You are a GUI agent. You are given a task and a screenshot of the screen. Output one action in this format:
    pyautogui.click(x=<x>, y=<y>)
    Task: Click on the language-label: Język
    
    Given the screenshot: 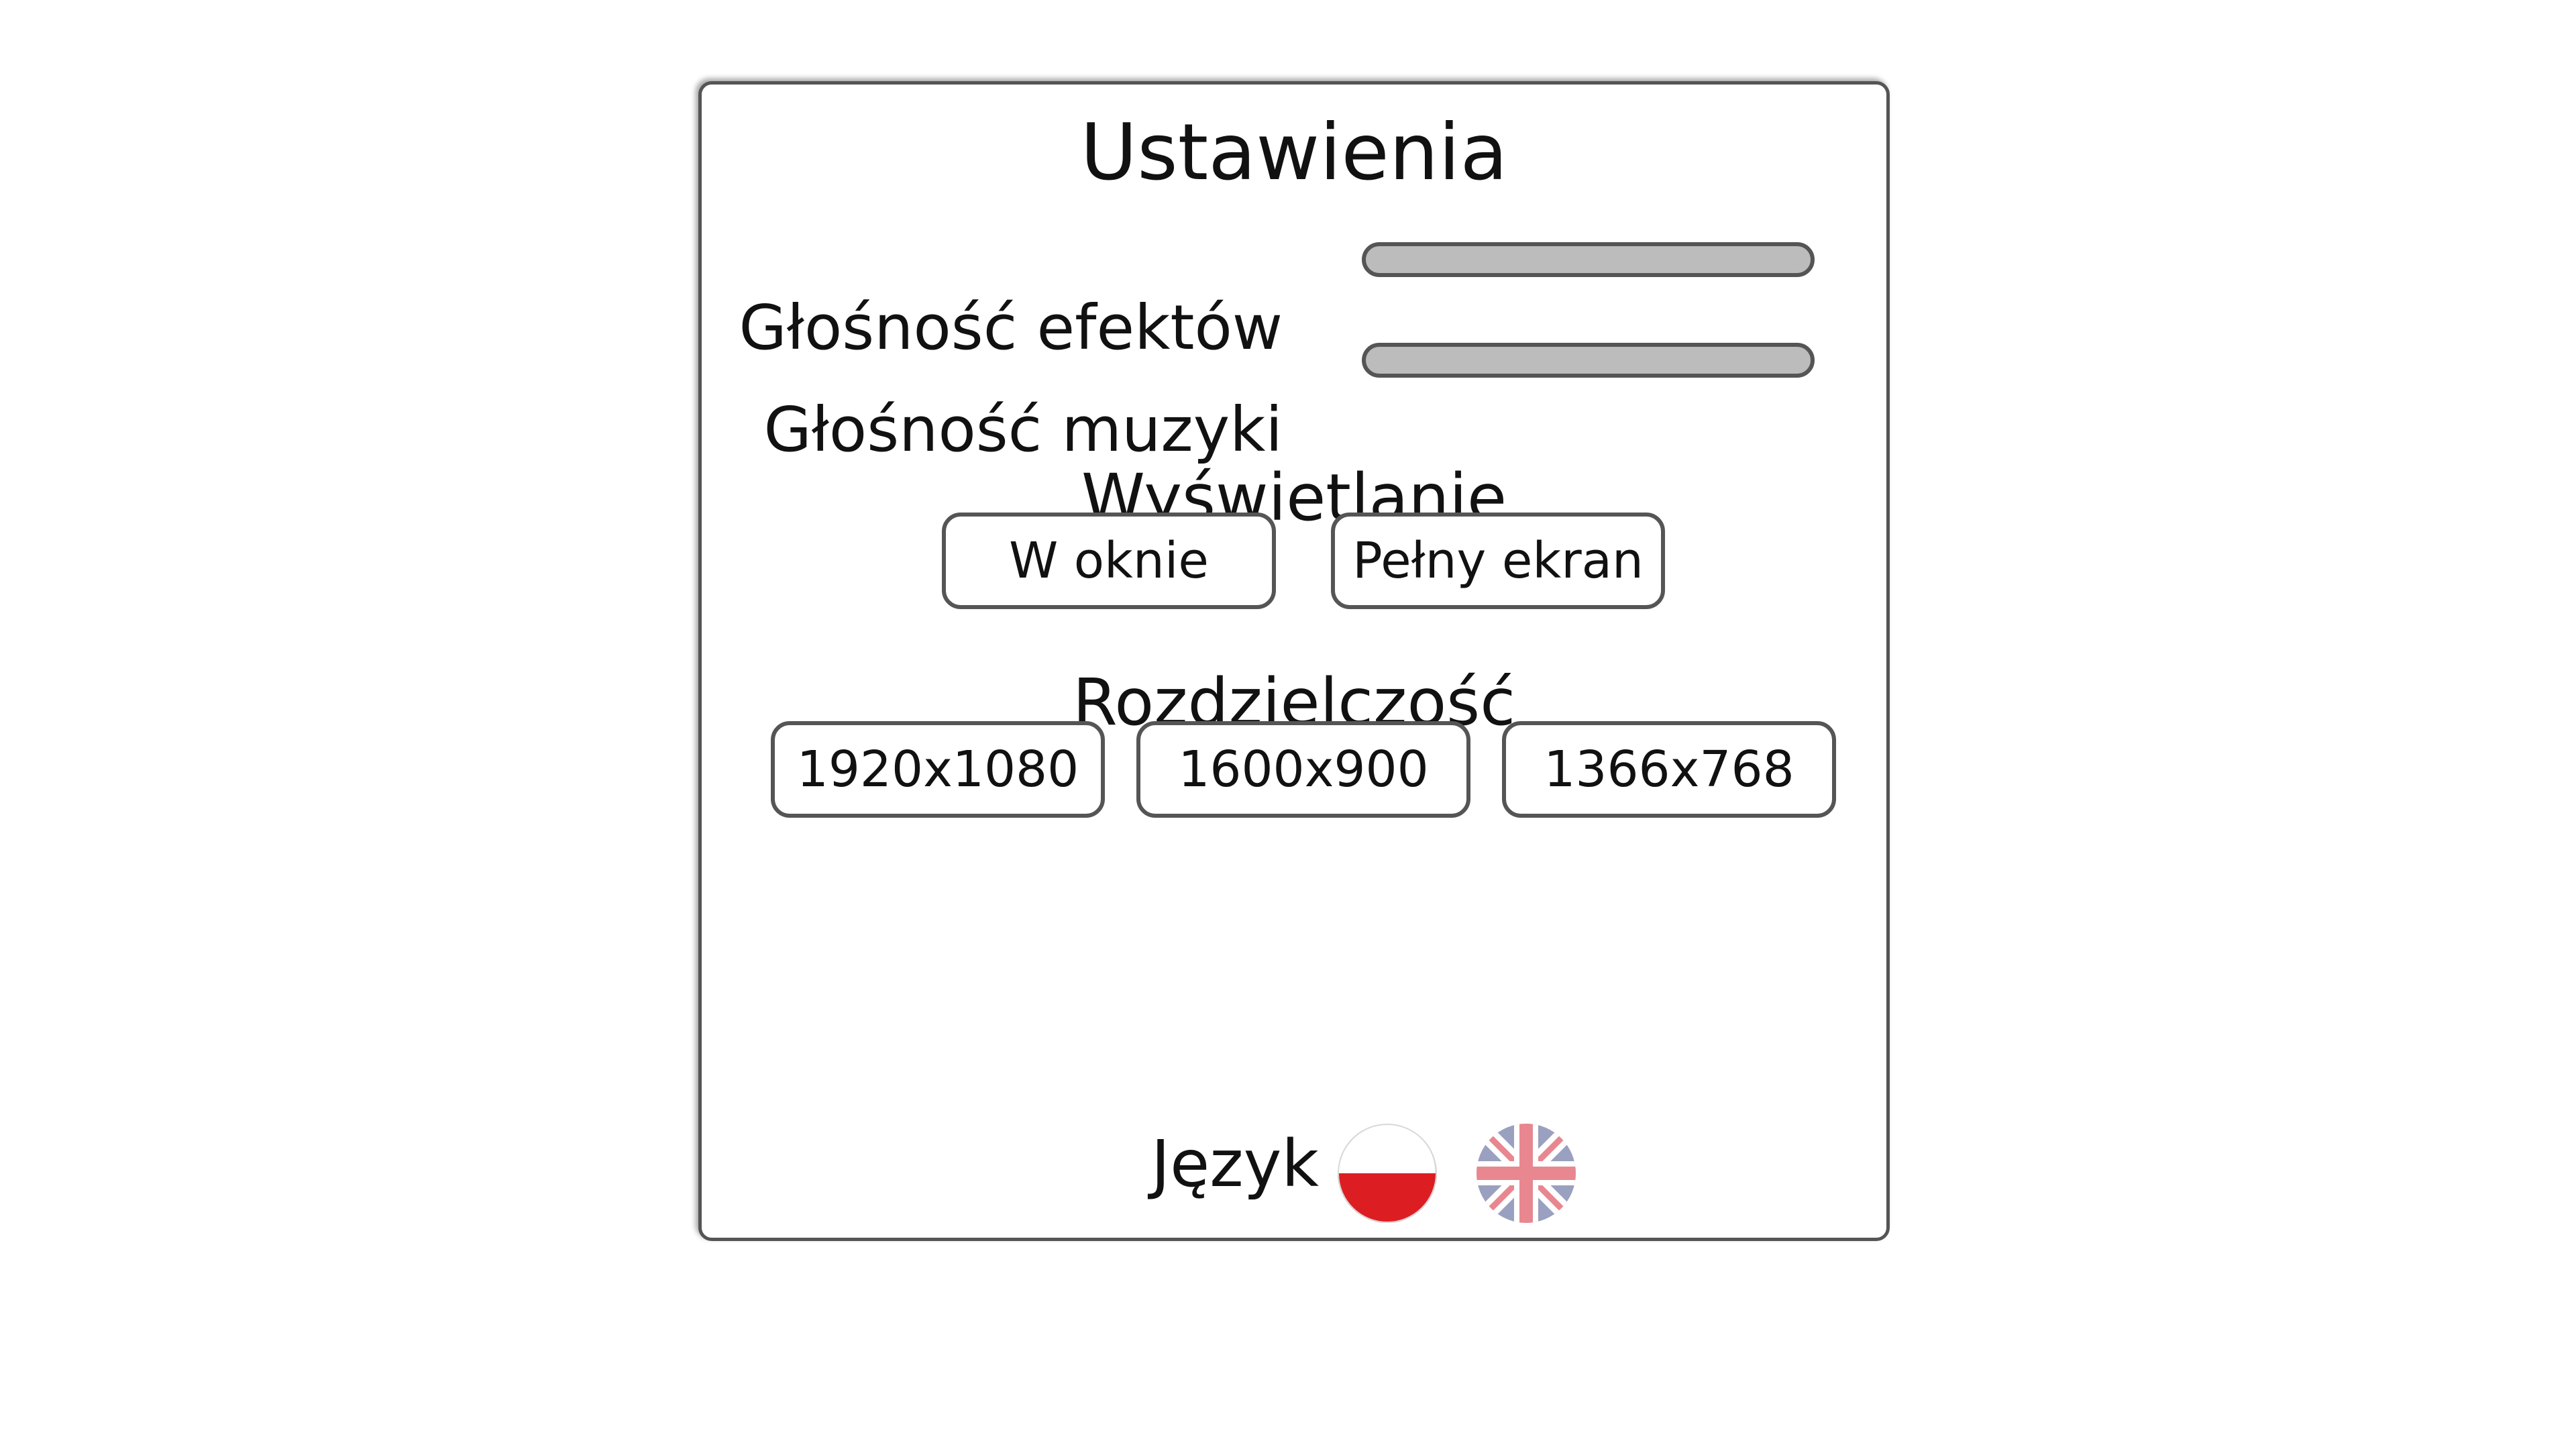 What is the action you would take?
    pyautogui.click(x=1234, y=1163)
    